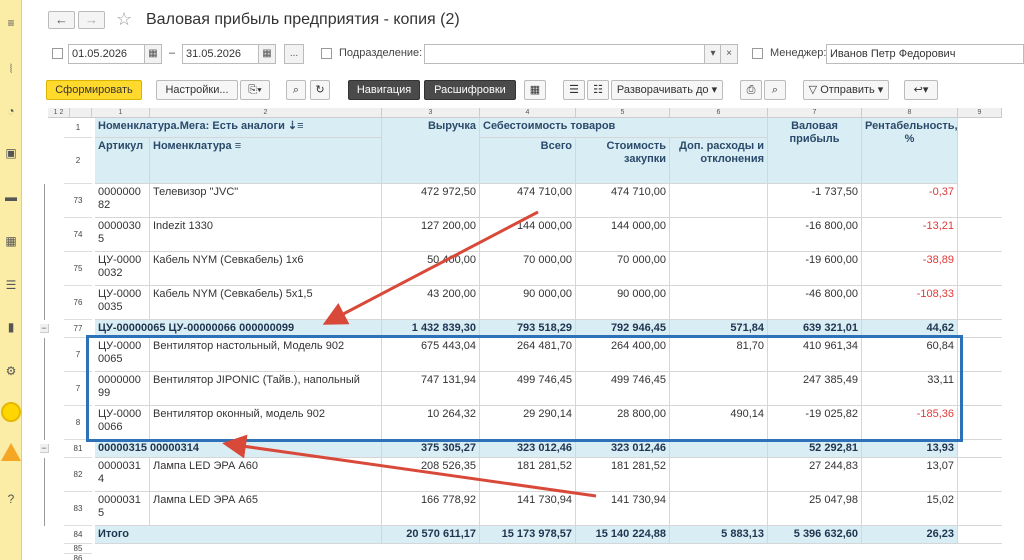 The width and height of the screenshot is (1024, 560). Describe the element at coordinates (910, 535) in the screenshot. I see `profitability-cell: 26,23` at that location.